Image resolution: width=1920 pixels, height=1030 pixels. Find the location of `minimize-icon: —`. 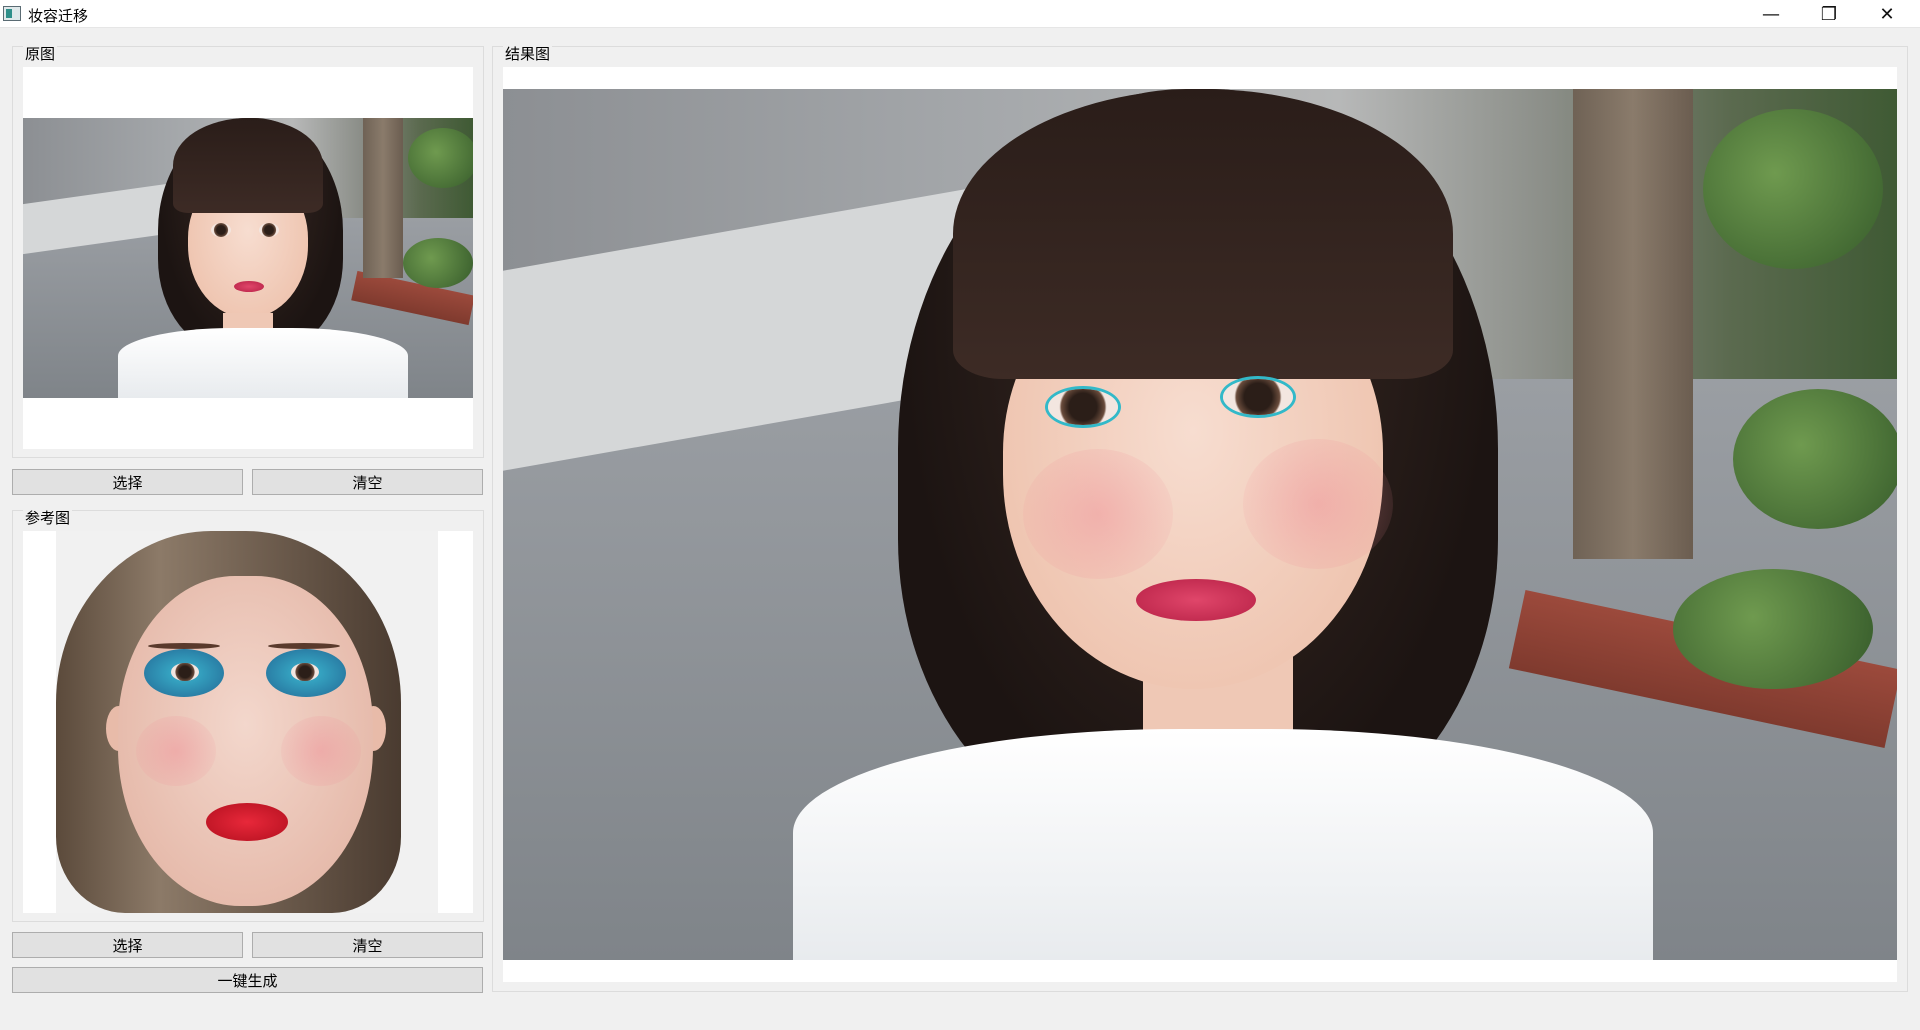

minimize-icon: — is located at coordinates (1771, 14).